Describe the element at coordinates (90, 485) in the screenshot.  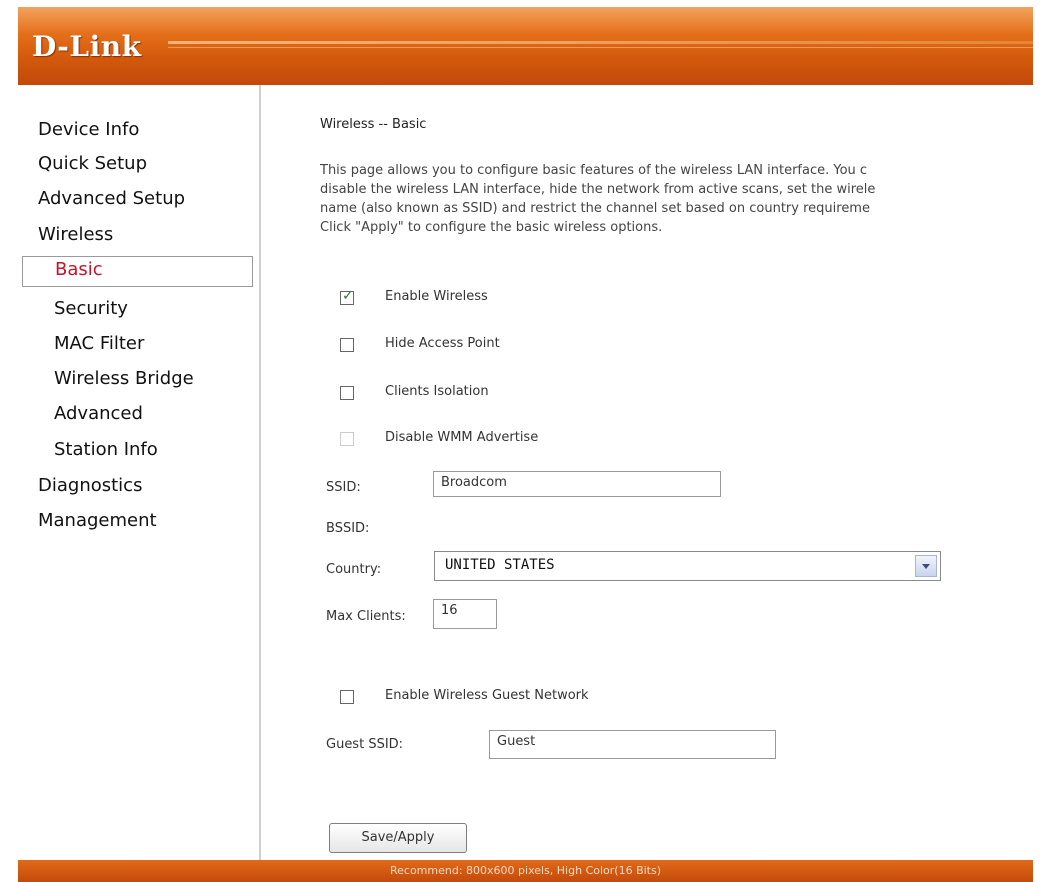
I see `sidebar-item-diagnostics: Diagnostics` at that location.